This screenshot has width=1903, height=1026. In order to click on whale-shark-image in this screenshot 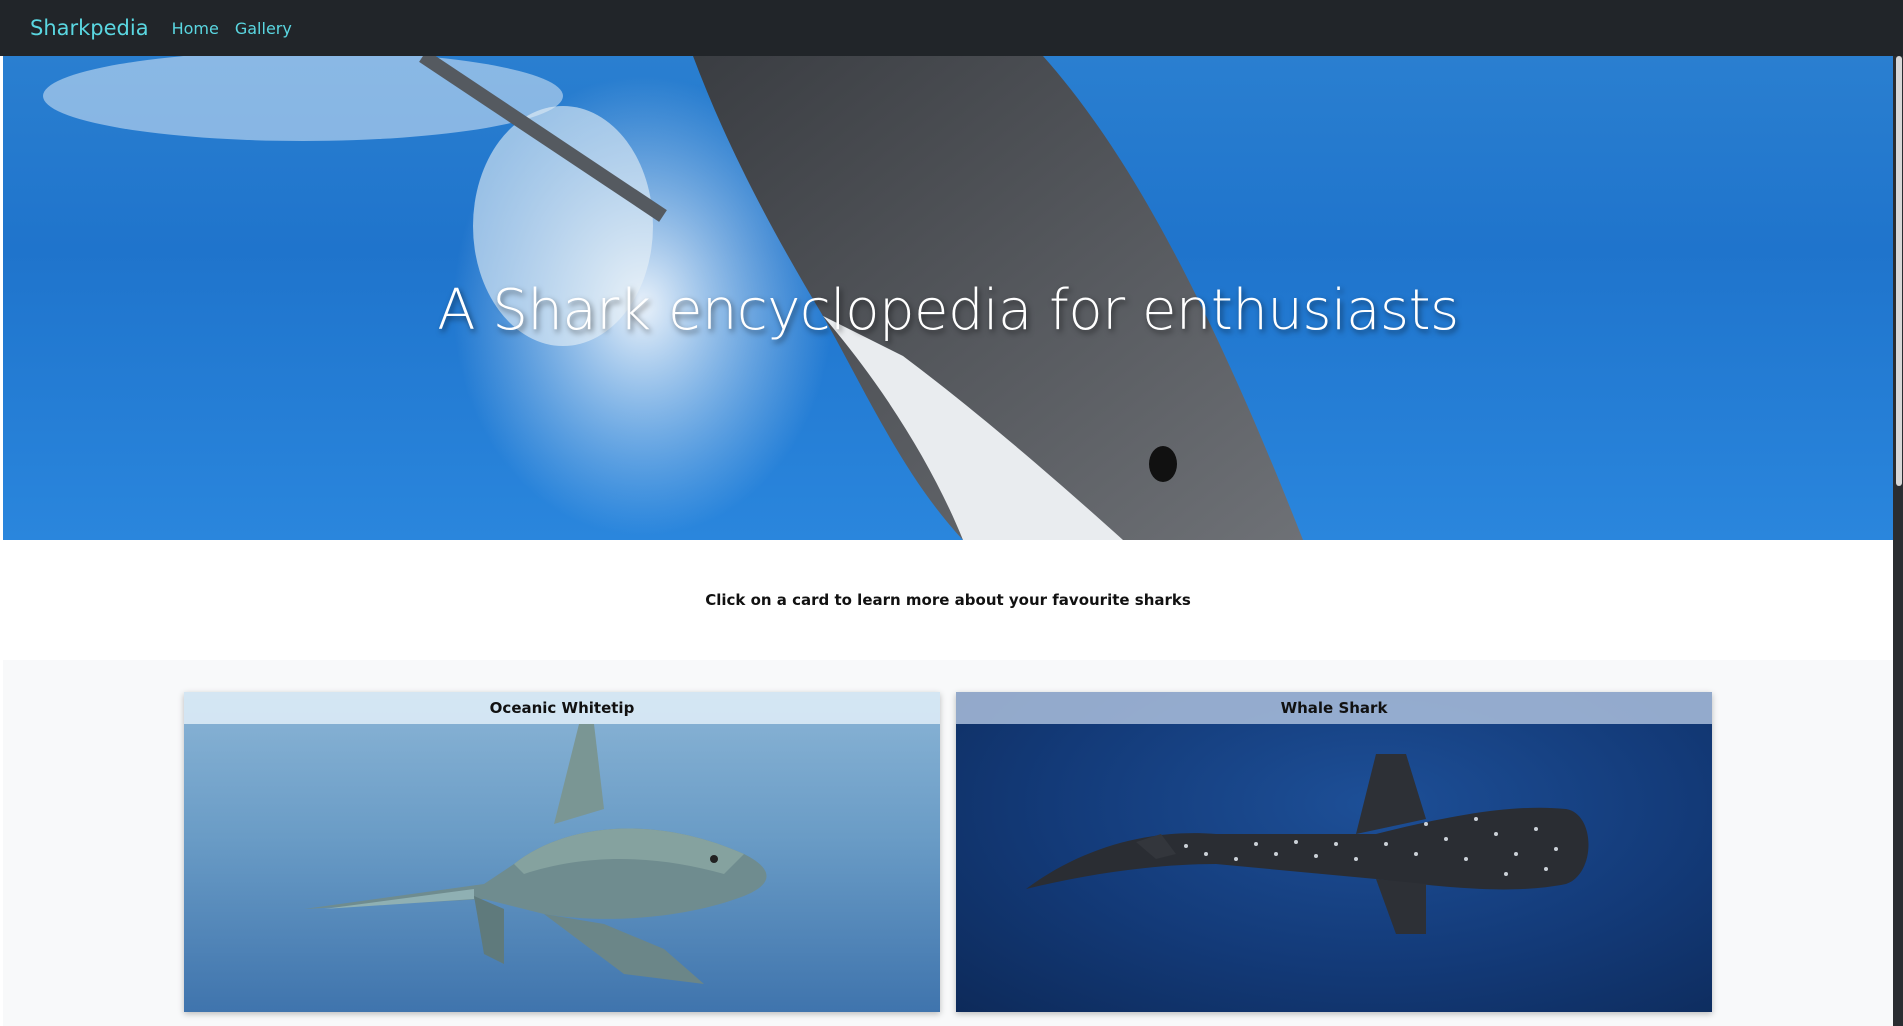, I will do `click(1307, 844)`.